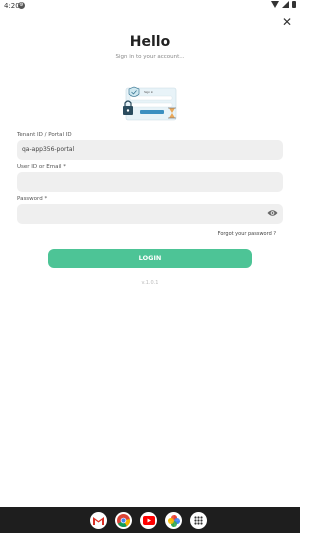 Image resolution: width=320 pixels, height=533 pixels. What do you see at coordinates (123, 520) in the screenshot?
I see `chrome-icon` at bounding box center [123, 520].